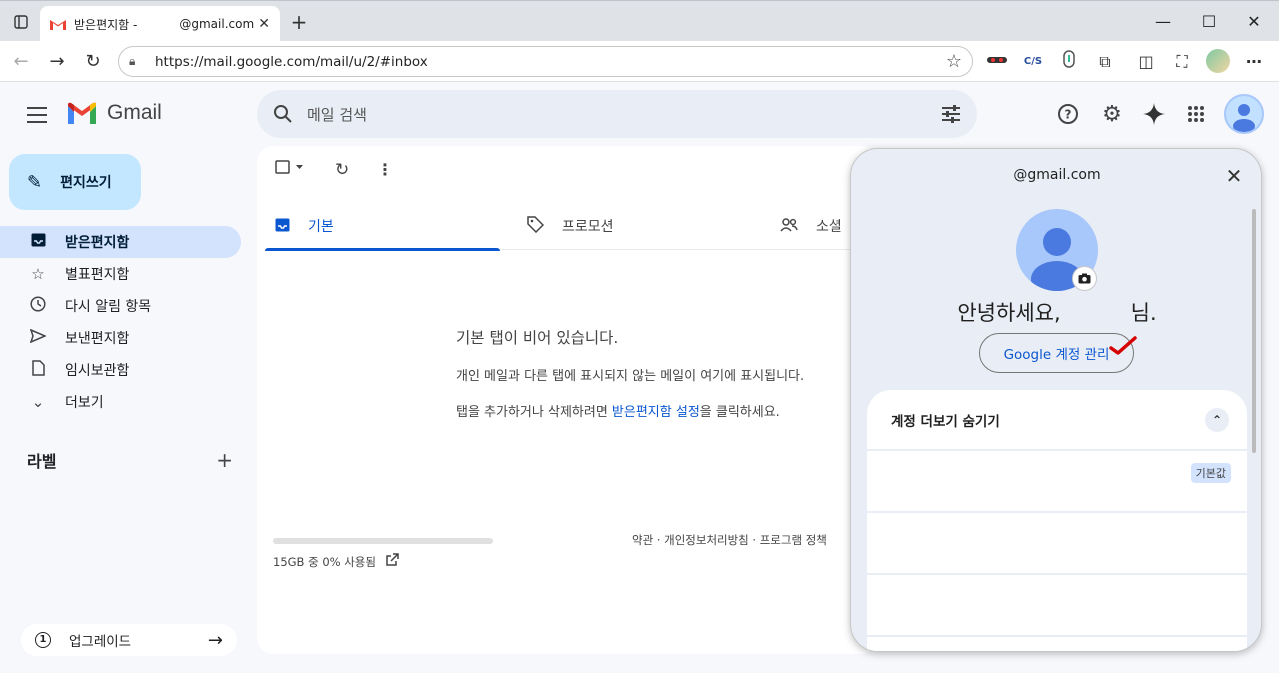  What do you see at coordinates (624, 114) in the screenshot?
I see `search-input: 메일 검색` at bounding box center [624, 114].